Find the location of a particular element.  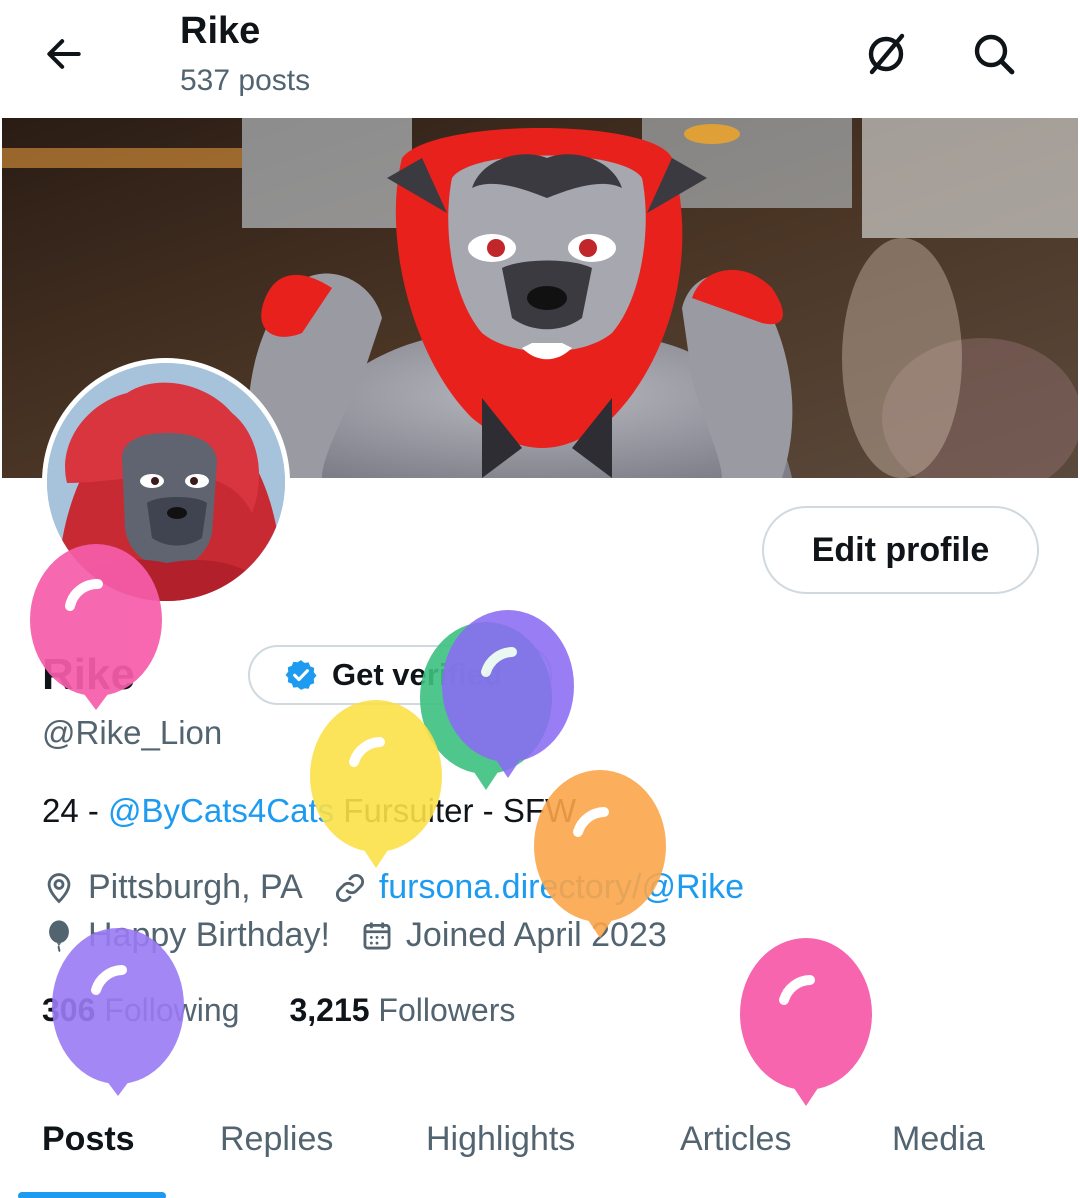

bio-suffix: Fursuiter - SFW is located at coordinates (455, 810).